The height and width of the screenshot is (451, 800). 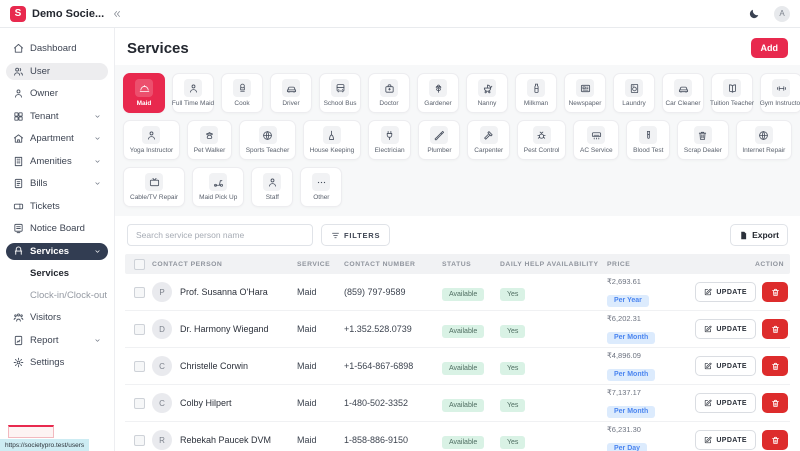 I want to click on sidebar-item-visitors: Visitors, so click(x=57, y=317).